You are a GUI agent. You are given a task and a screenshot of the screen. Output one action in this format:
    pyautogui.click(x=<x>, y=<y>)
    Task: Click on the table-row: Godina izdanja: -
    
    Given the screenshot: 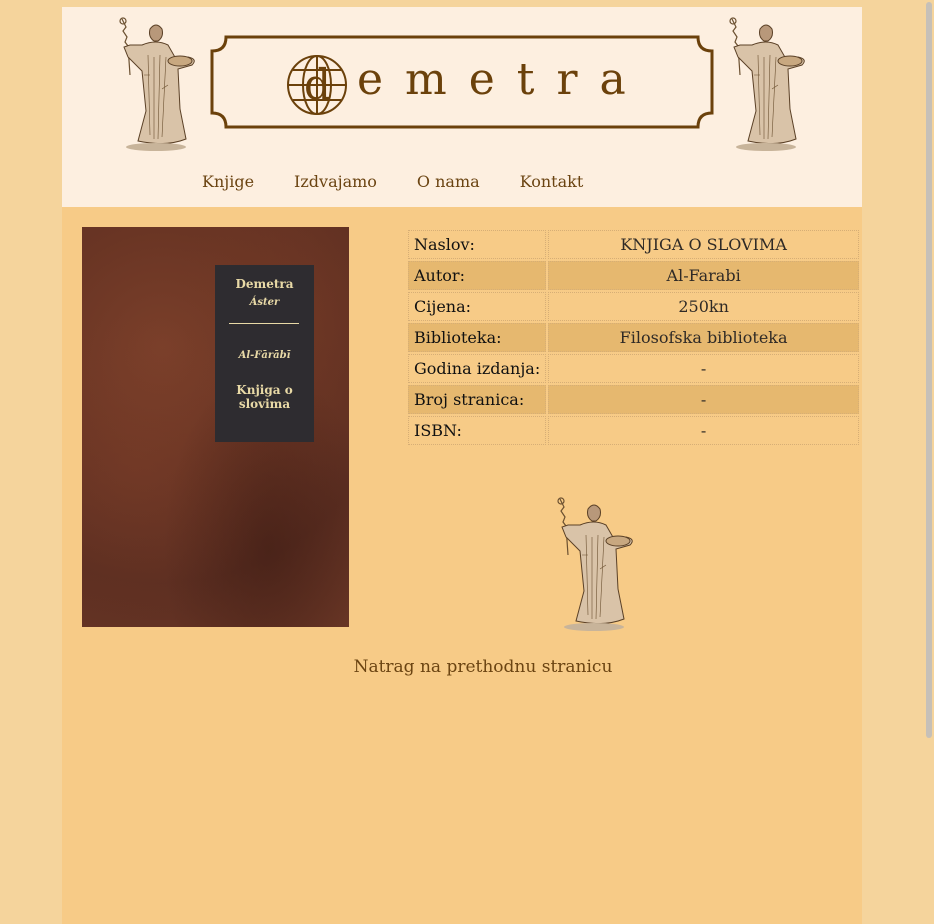 What is the action you would take?
    pyautogui.click(x=633, y=368)
    